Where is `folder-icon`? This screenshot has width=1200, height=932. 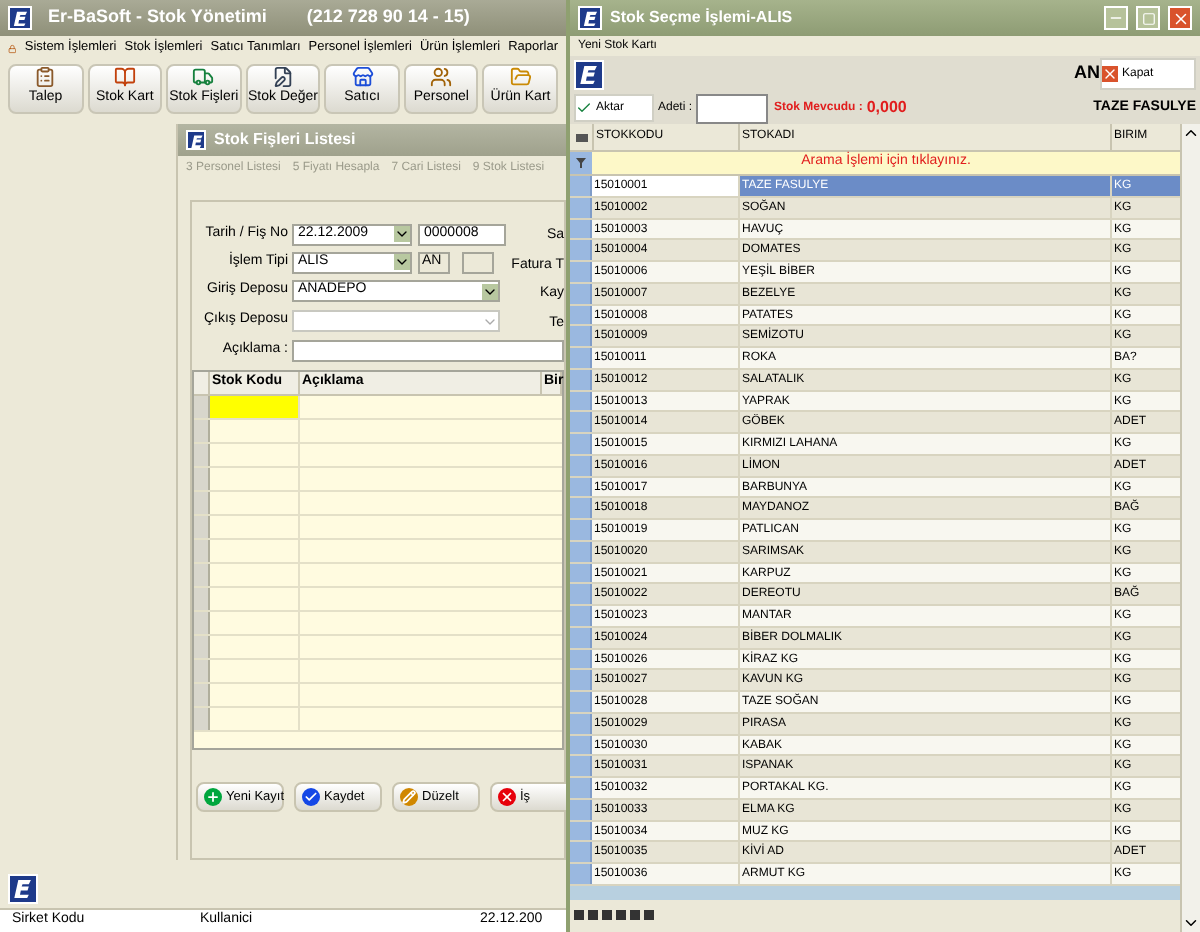 folder-icon is located at coordinates (520, 77).